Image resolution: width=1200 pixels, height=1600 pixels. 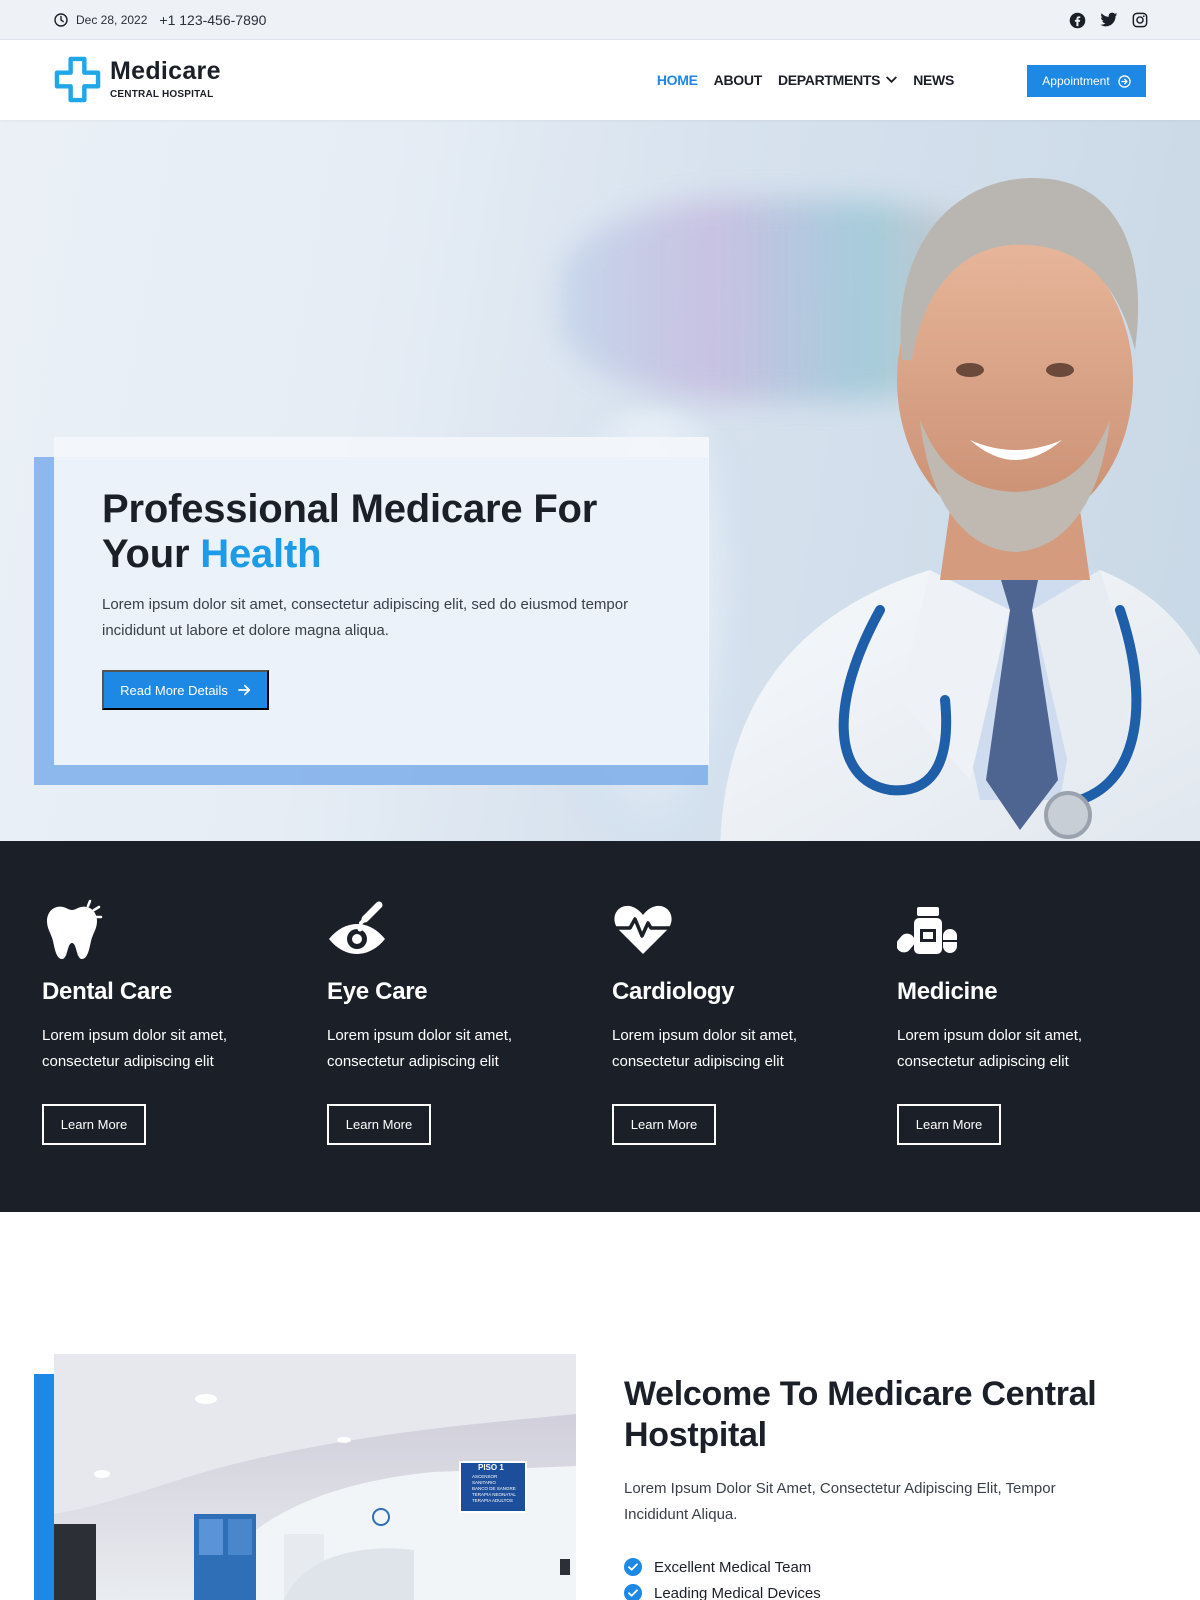 What do you see at coordinates (174, 690) in the screenshot?
I see `read-more-label: Read More Details` at bounding box center [174, 690].